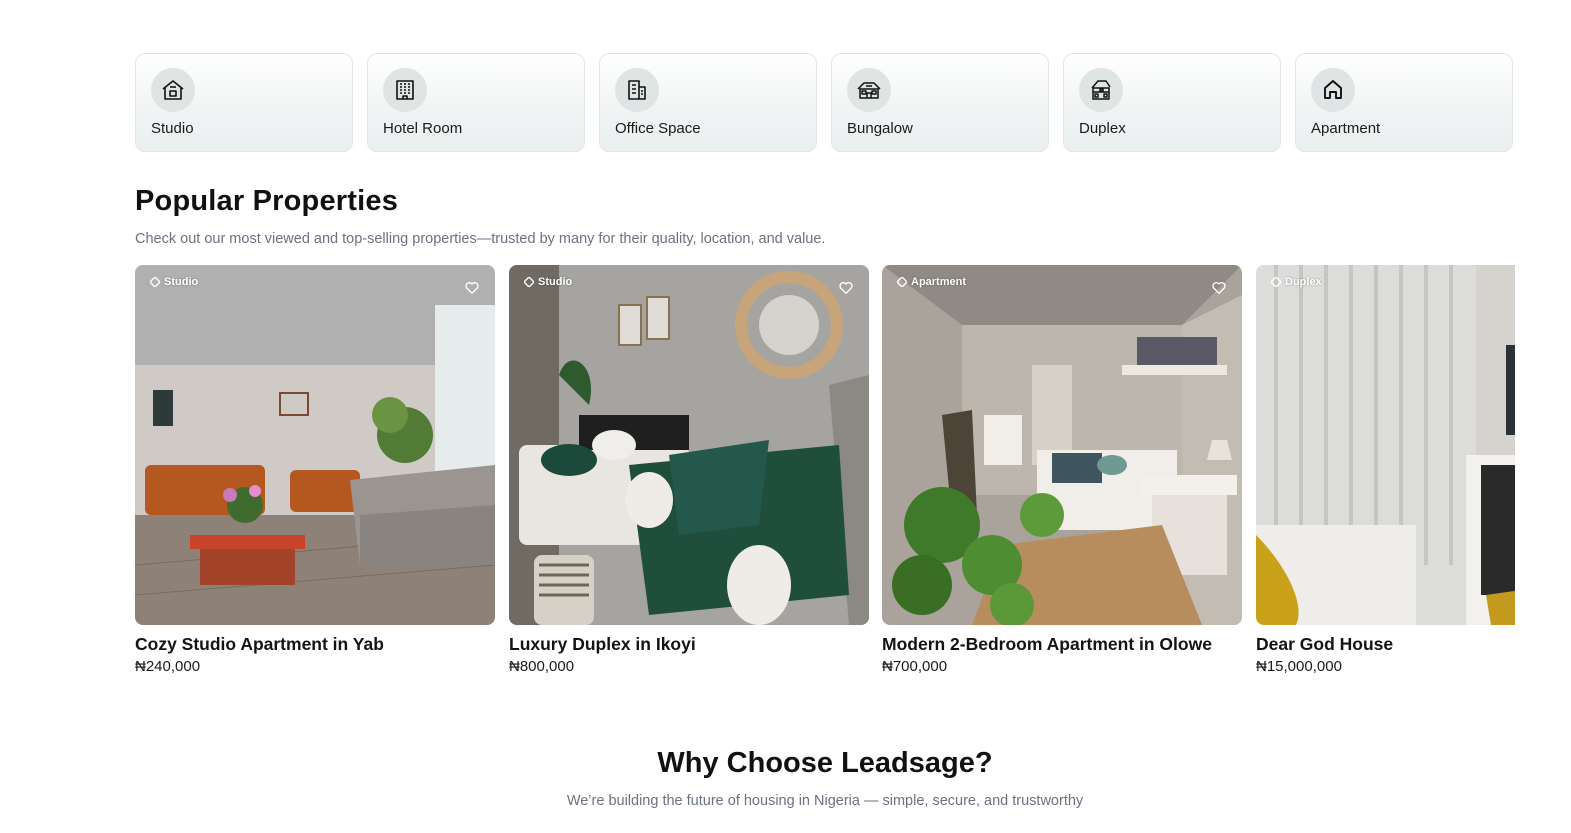 The image size is (1571, 833). I want to click on property-price: ₦800,000, so click(542, 666).